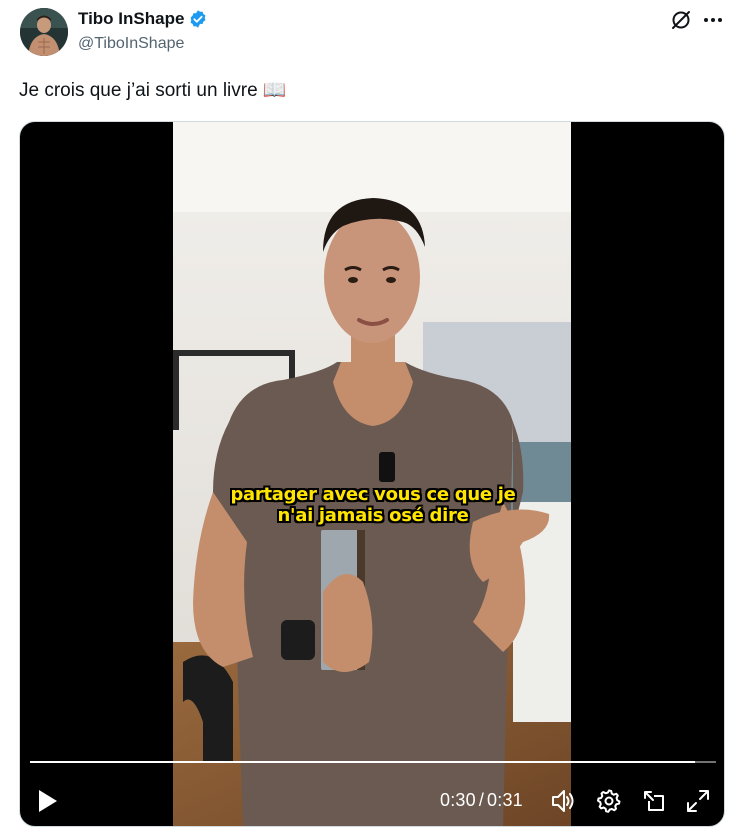  What do you see at coordinates (698, 803) in the screenshot?
I see `fullscreen-icon` at bounding box center [698, 803].